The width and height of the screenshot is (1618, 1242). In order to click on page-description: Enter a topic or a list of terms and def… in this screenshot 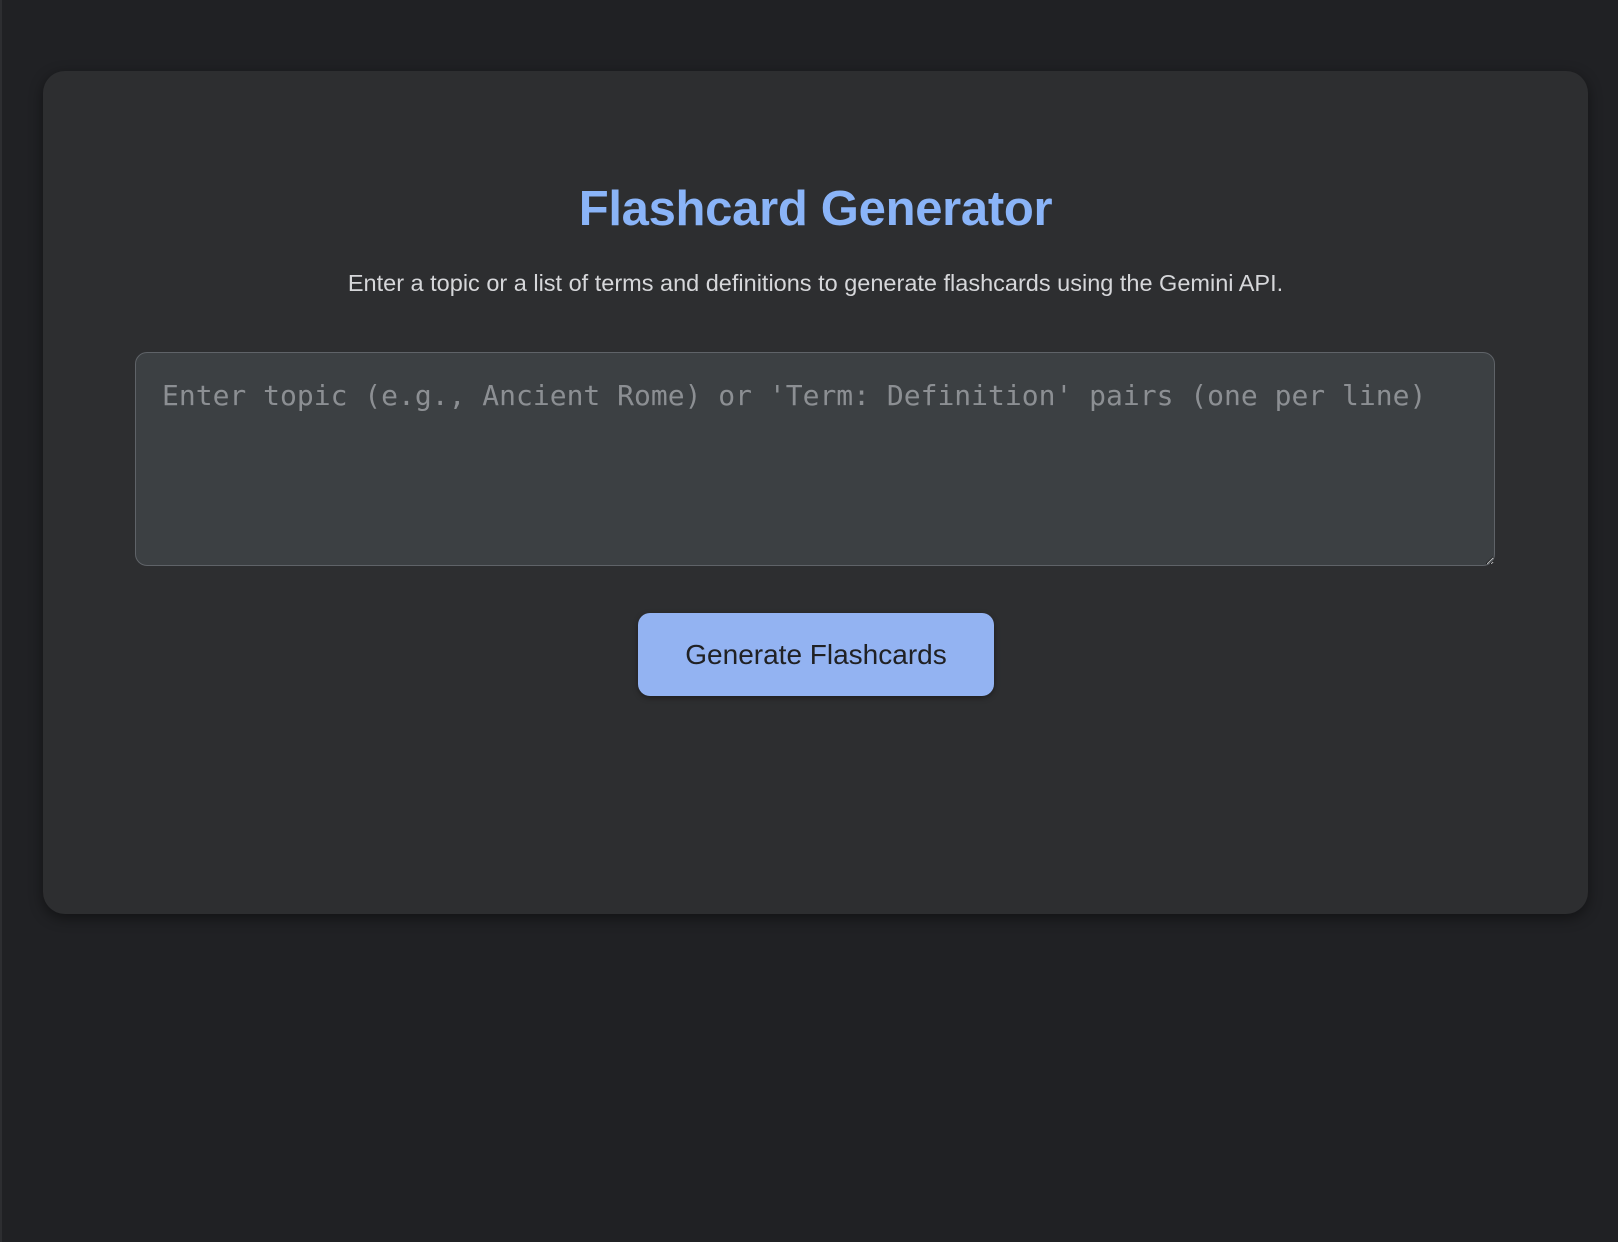, I will do `click(815, 283)`.